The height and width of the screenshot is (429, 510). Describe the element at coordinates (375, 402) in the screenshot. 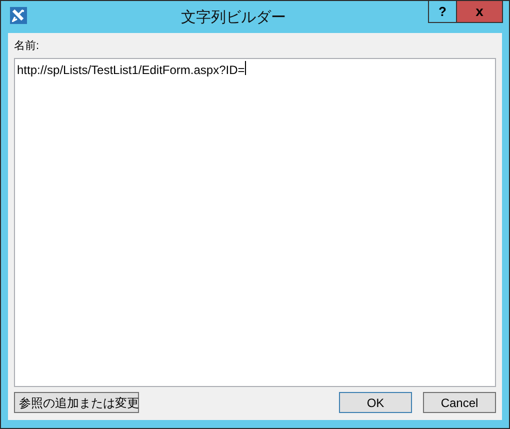

I see `ok-button: OK` at that location.